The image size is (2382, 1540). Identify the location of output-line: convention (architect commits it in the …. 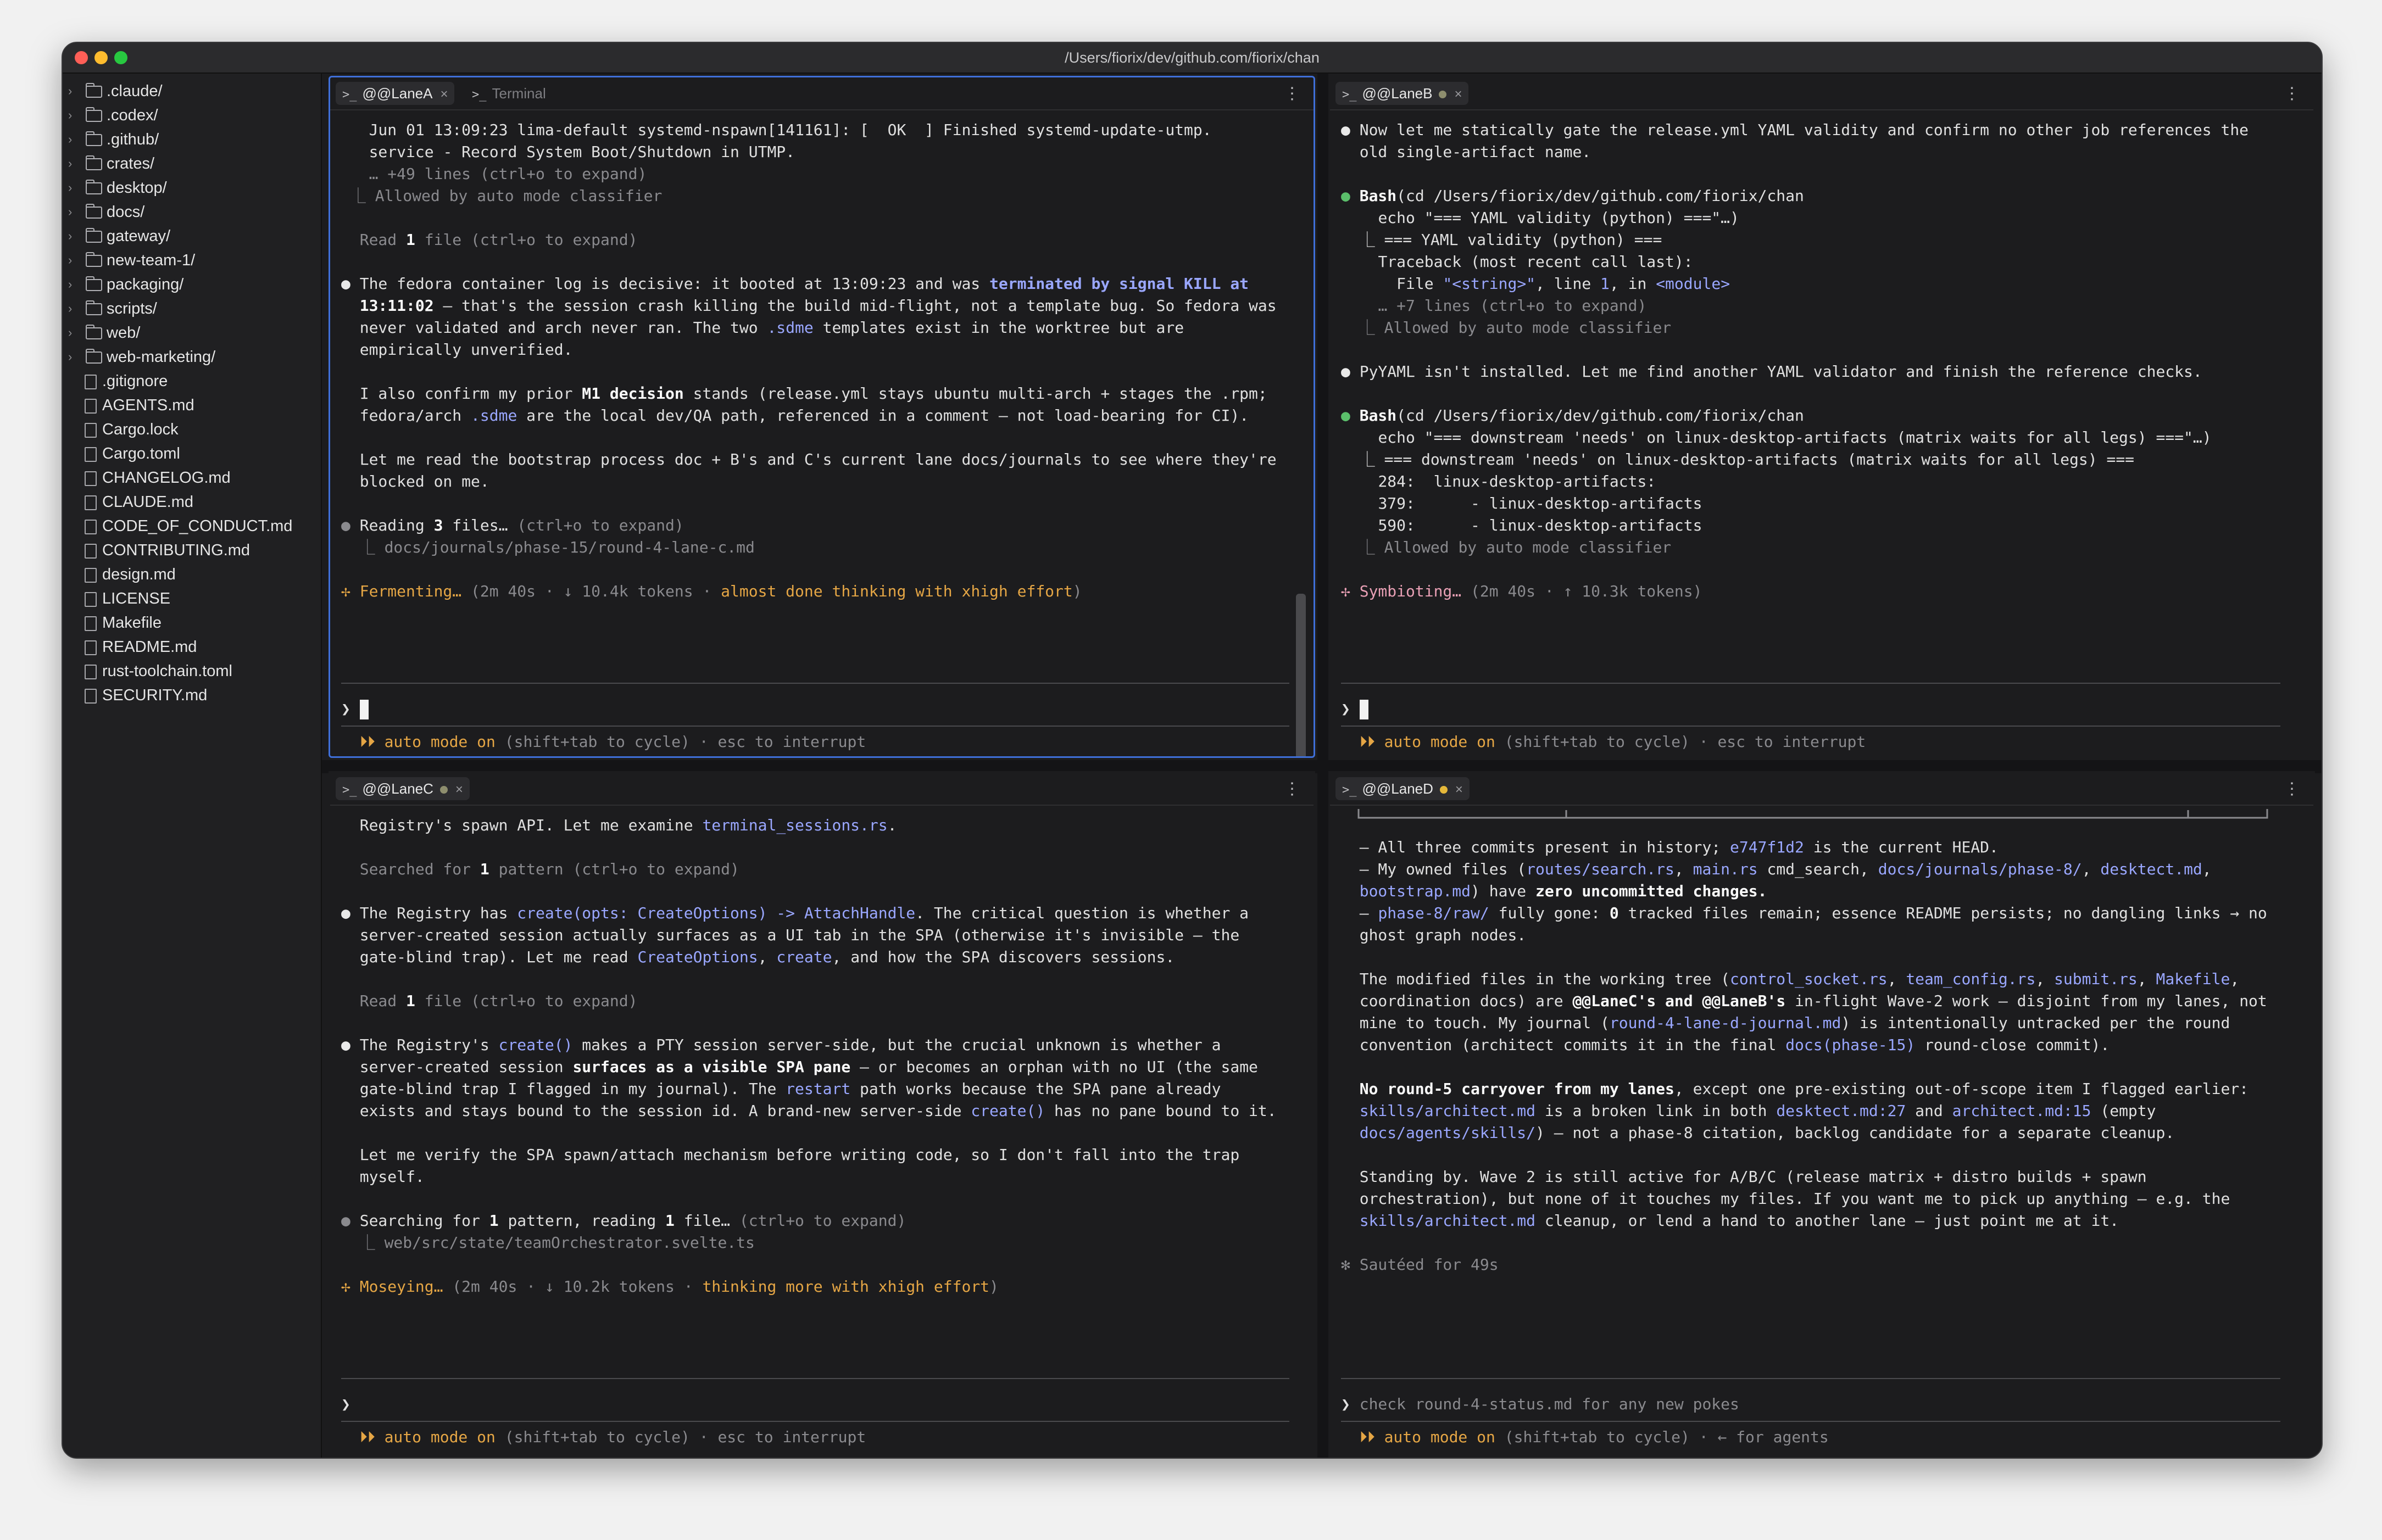
(1734, 1045).